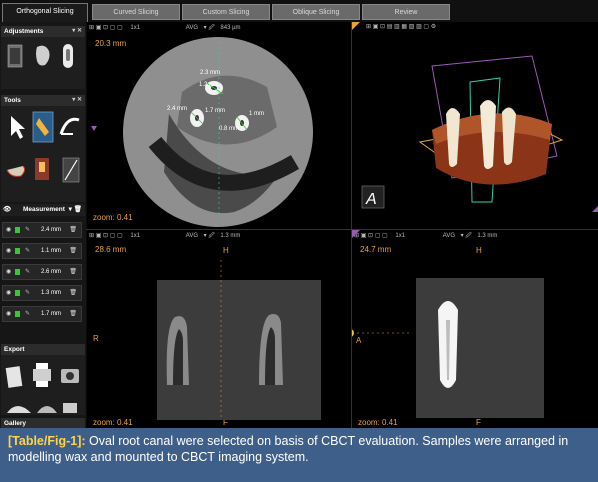 The width and height of the screenshot is (598, 482). What do you see at coordinates (12, 100) in the screenshot?
I see `tools-title: Tools` at bounding box center [12, 100].